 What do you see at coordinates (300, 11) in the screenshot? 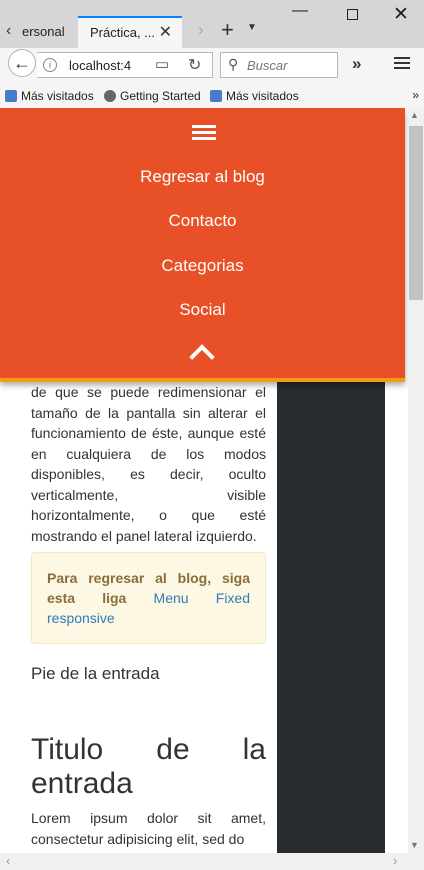
I see `minimize-icon: —` at bounding box center [300, 11].